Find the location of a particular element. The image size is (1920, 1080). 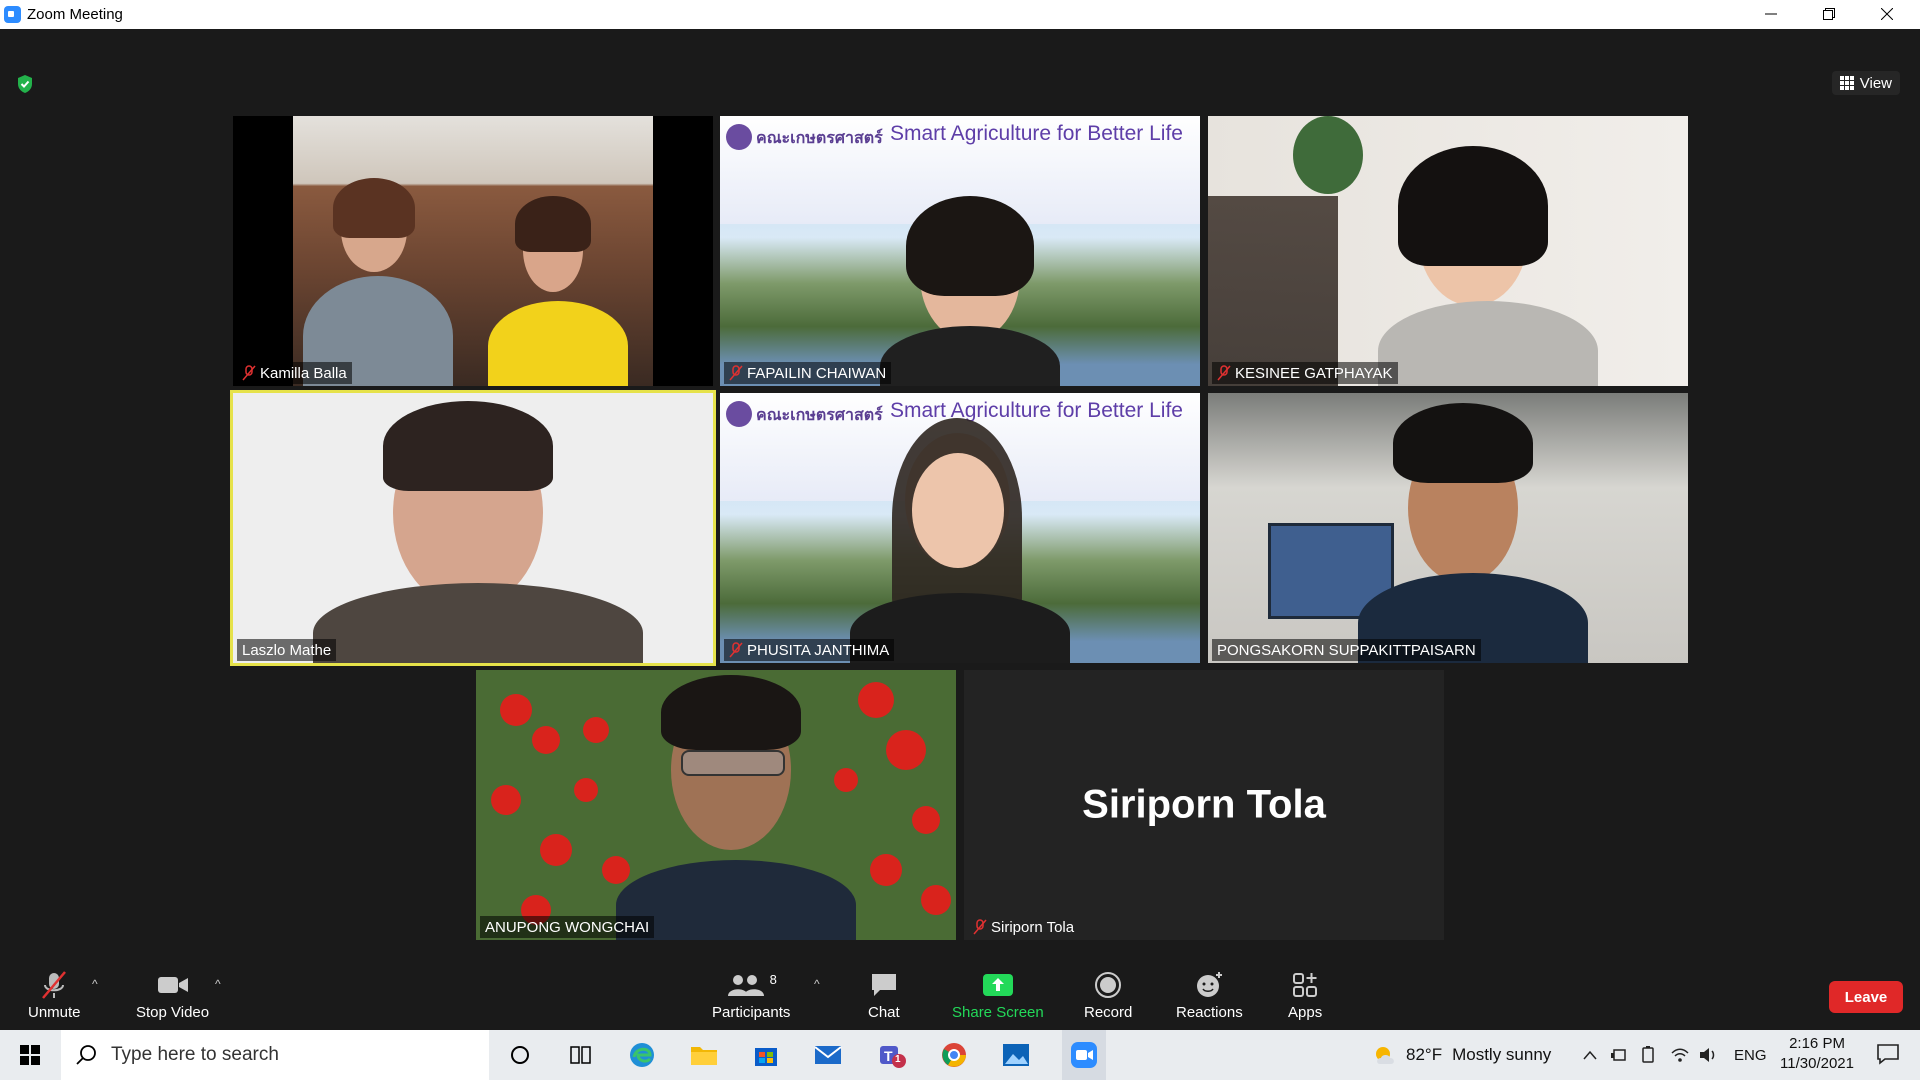

participant-label: Siriporn Tola is located at coordinates (1023, 927).